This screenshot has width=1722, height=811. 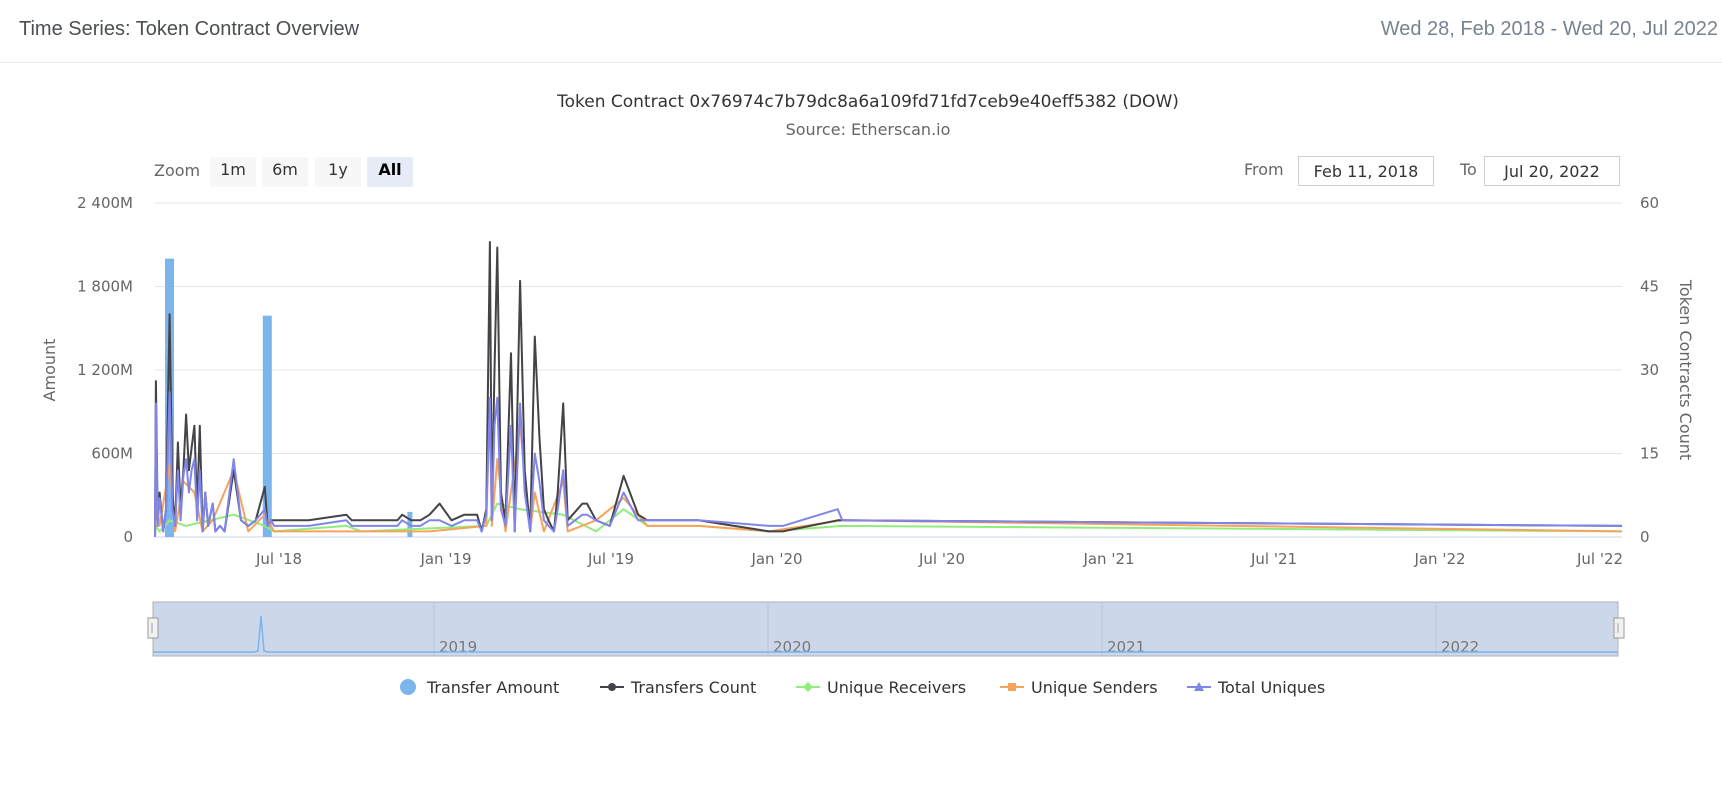 What do you see at coordinates (888, 467) in the screenshot?
I see `series-line-unique-senders` at bounding box center [888, 467].